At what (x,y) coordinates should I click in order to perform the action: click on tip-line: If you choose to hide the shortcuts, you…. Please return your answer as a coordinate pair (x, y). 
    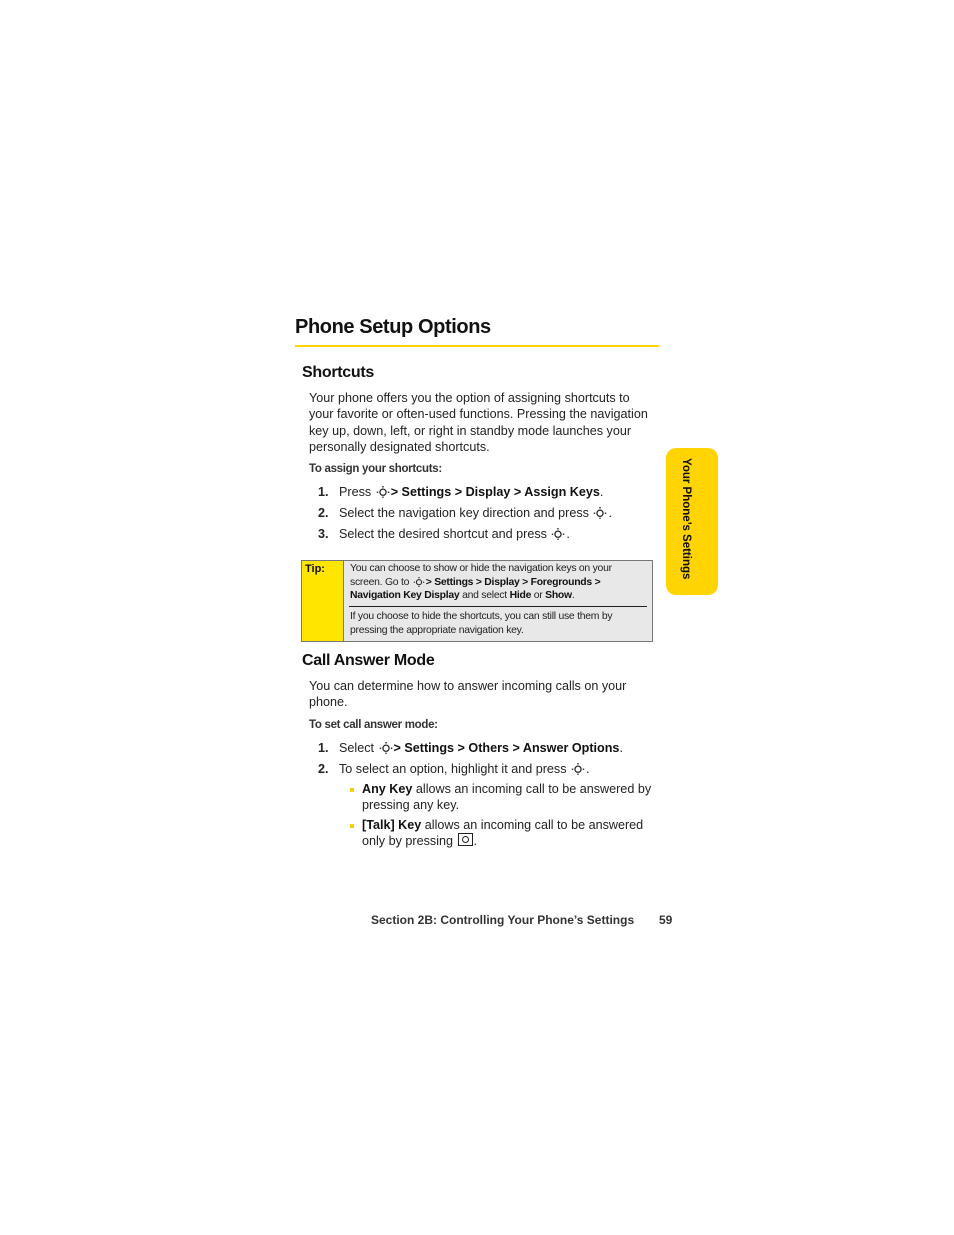
    Looking at the image, I should click on (481, 616).